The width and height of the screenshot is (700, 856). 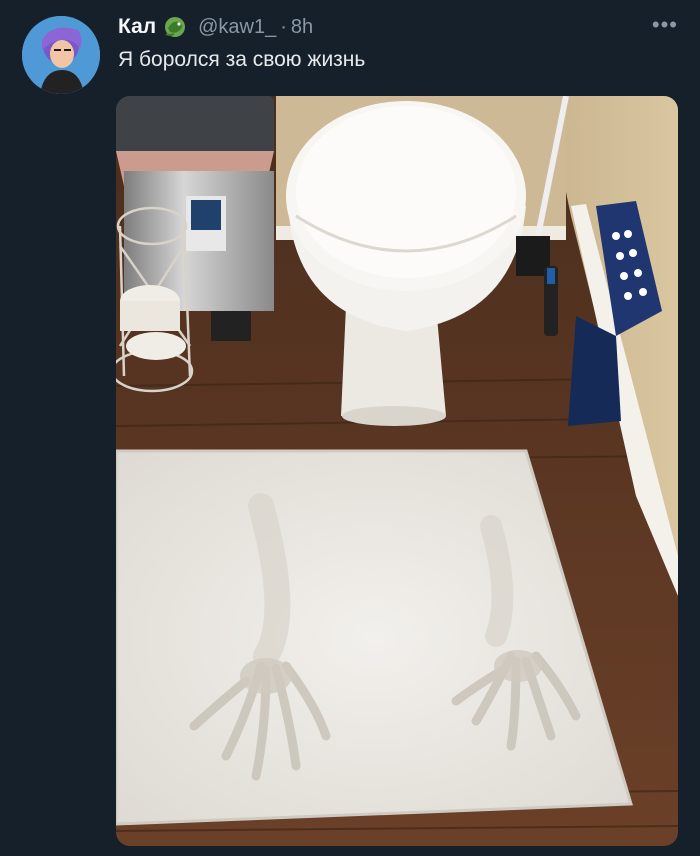 I want to click on avatar, so click(x=61, y=55).